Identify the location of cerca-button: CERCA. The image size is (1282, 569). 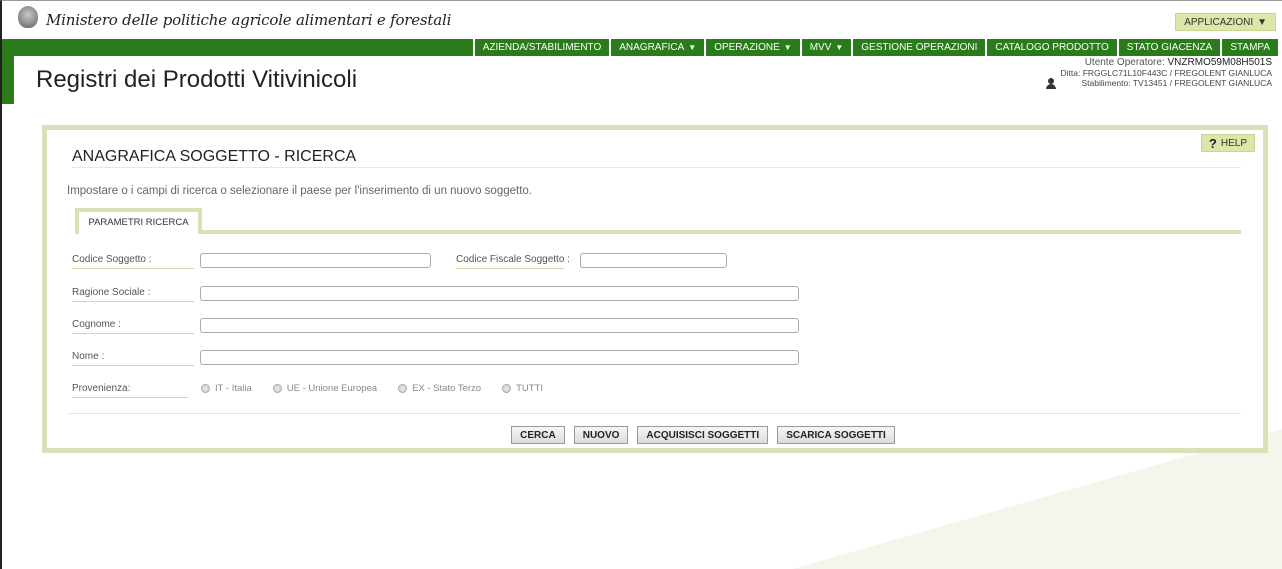
(538, 435).